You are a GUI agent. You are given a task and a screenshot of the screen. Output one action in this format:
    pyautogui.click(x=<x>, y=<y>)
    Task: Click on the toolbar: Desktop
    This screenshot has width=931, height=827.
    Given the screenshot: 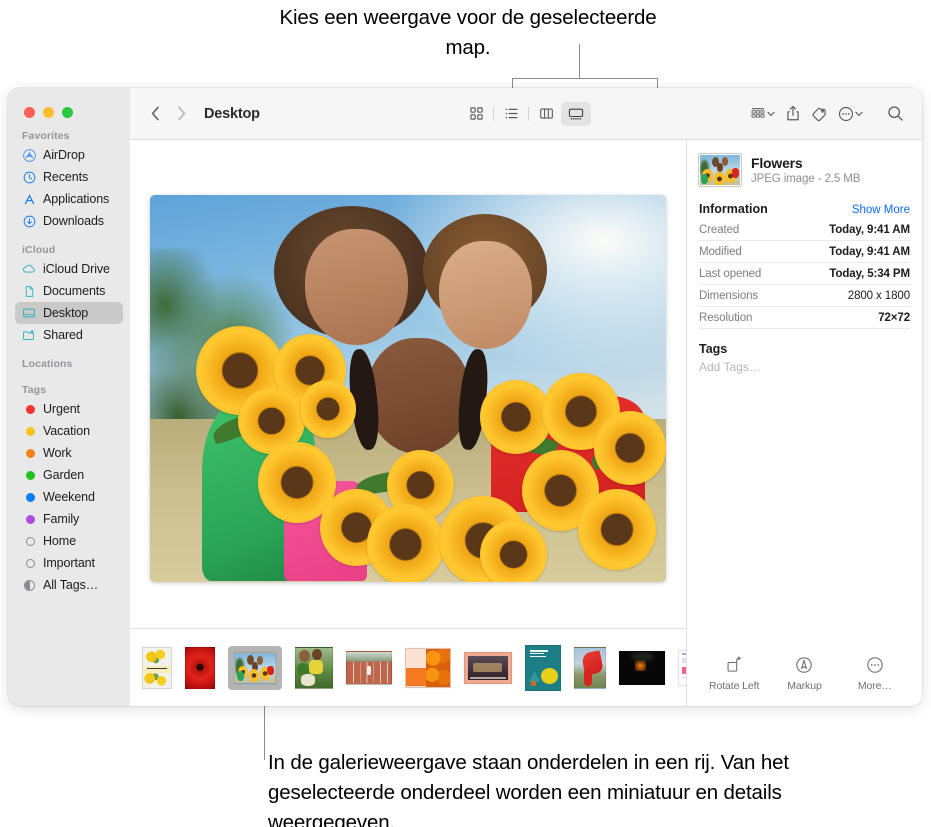 What is the action you would take?
    pyautogui.click(x=526, y=114)
    